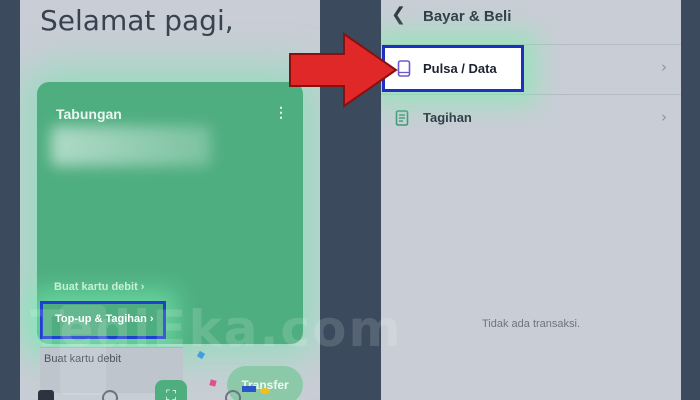 The width and height of the screenshot is (700, 400). I want to click on empty-state-text: Tidak ada transaksi., so click(531, 324).